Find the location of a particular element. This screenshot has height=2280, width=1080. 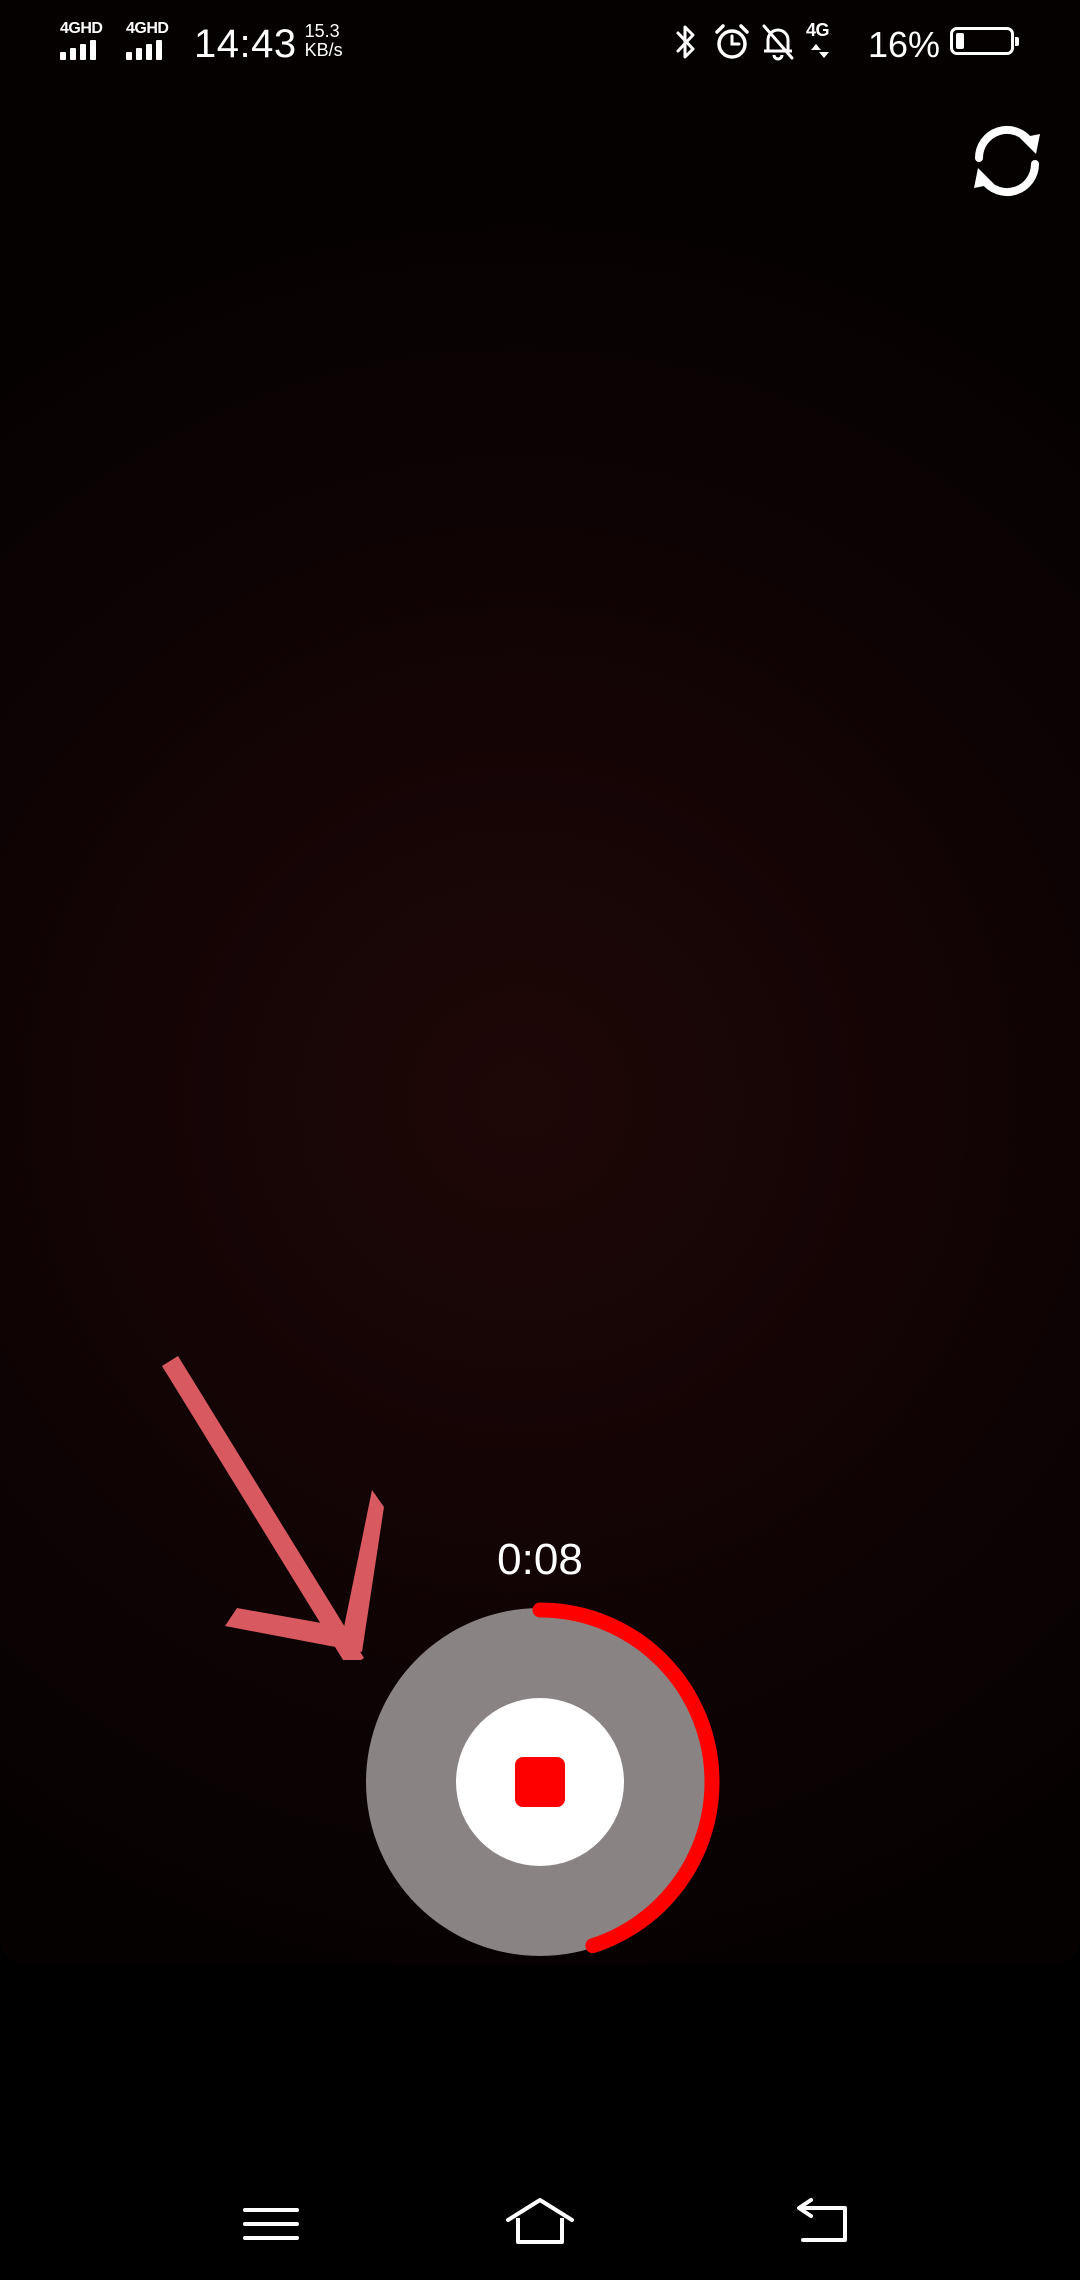

battery-tip is located at coordinates (1017, 41).